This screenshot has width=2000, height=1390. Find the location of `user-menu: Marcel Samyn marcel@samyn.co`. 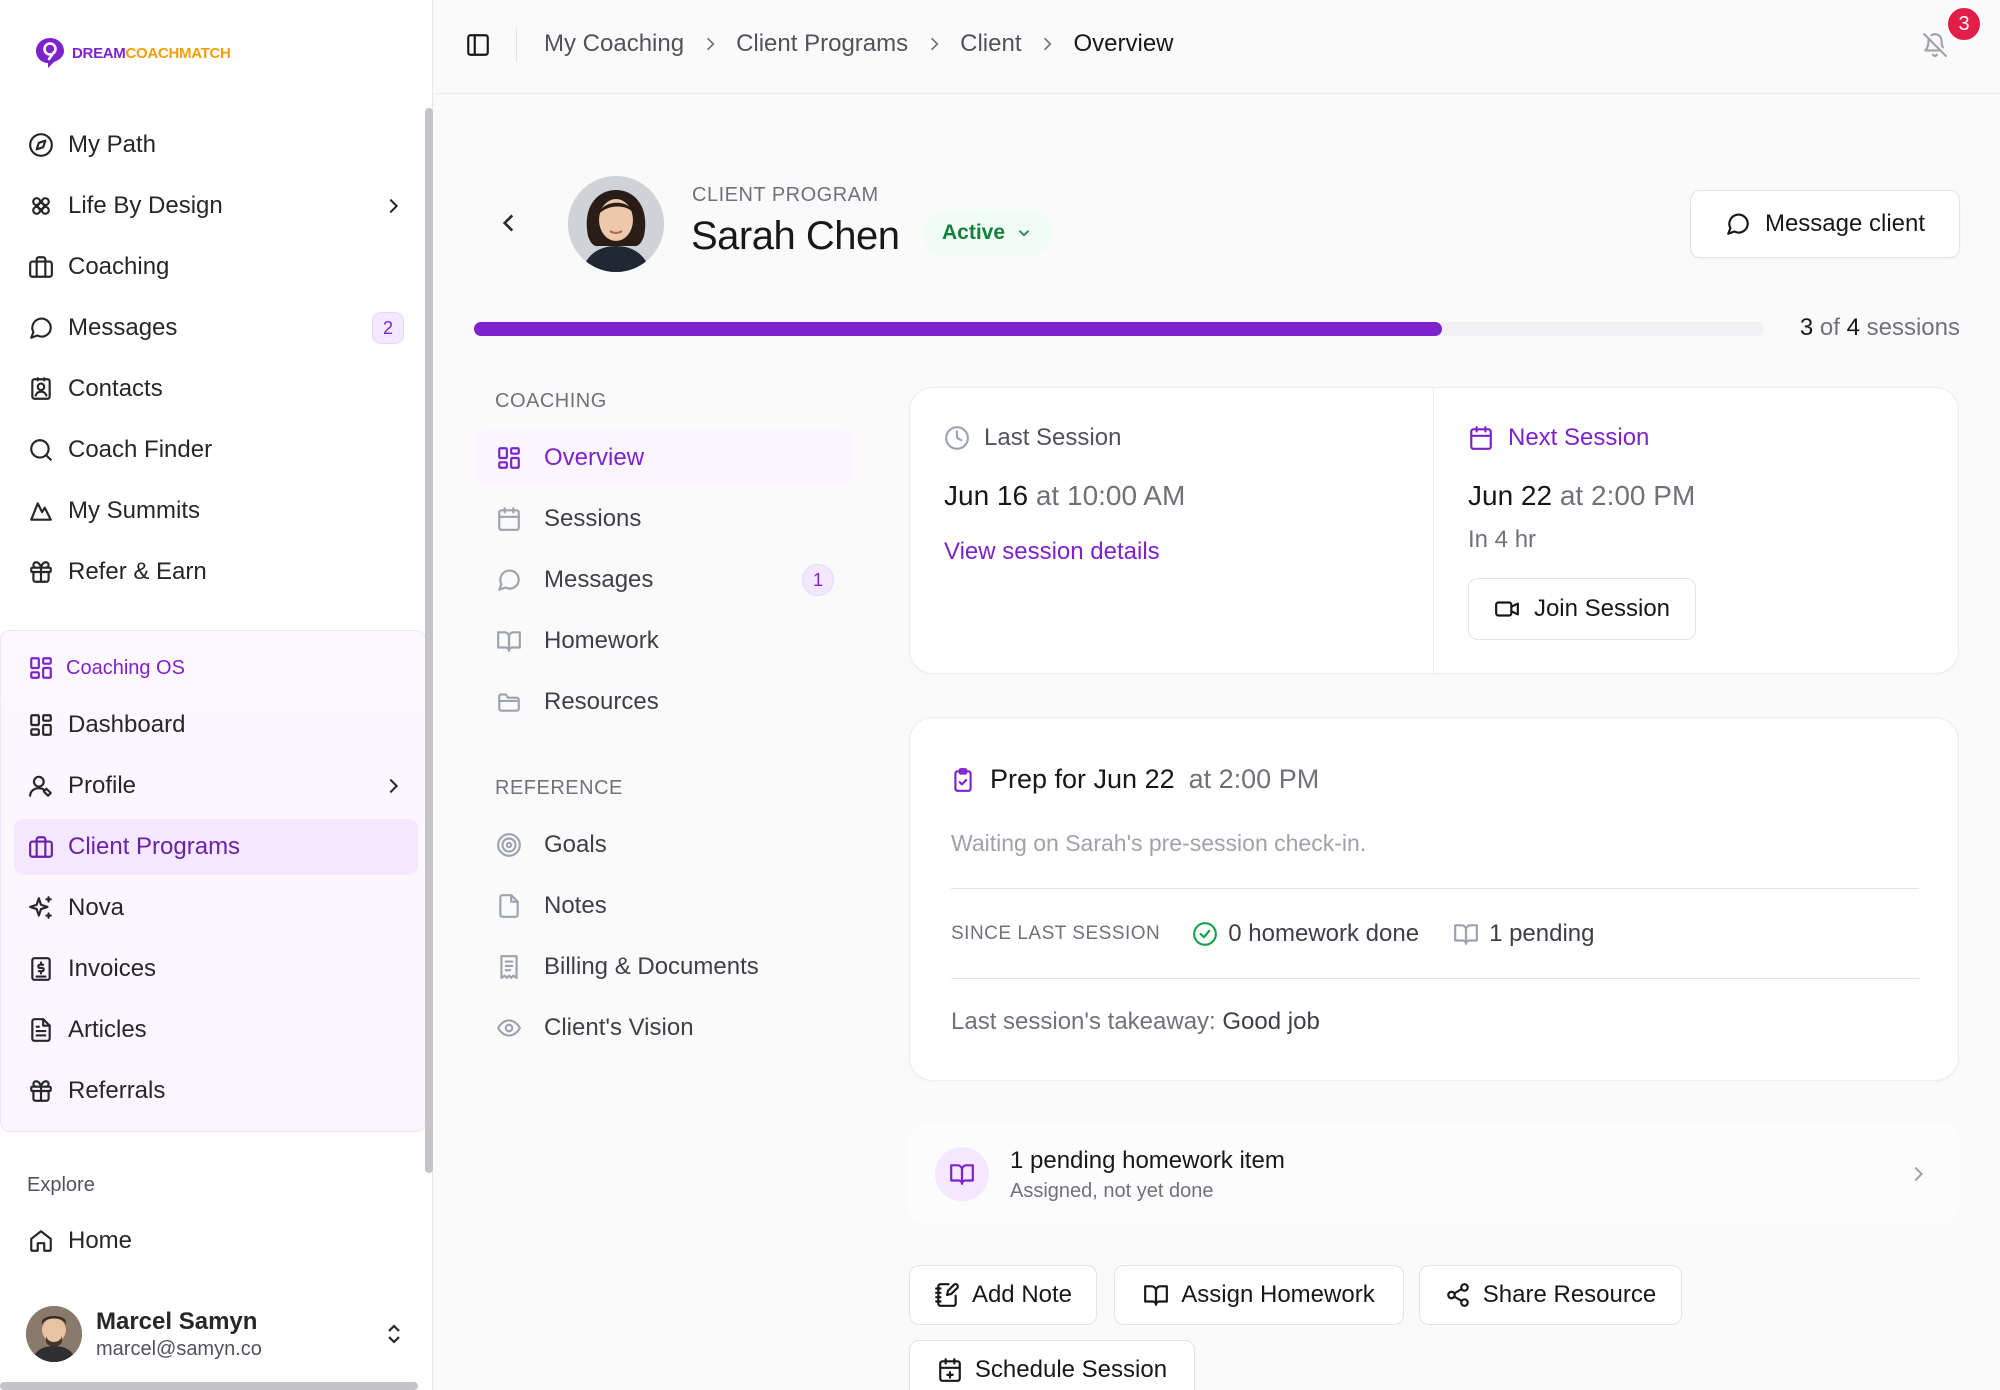

user-menu: Marcel Samyn marcel@samyn.co is located at coordinates (216, 1334).